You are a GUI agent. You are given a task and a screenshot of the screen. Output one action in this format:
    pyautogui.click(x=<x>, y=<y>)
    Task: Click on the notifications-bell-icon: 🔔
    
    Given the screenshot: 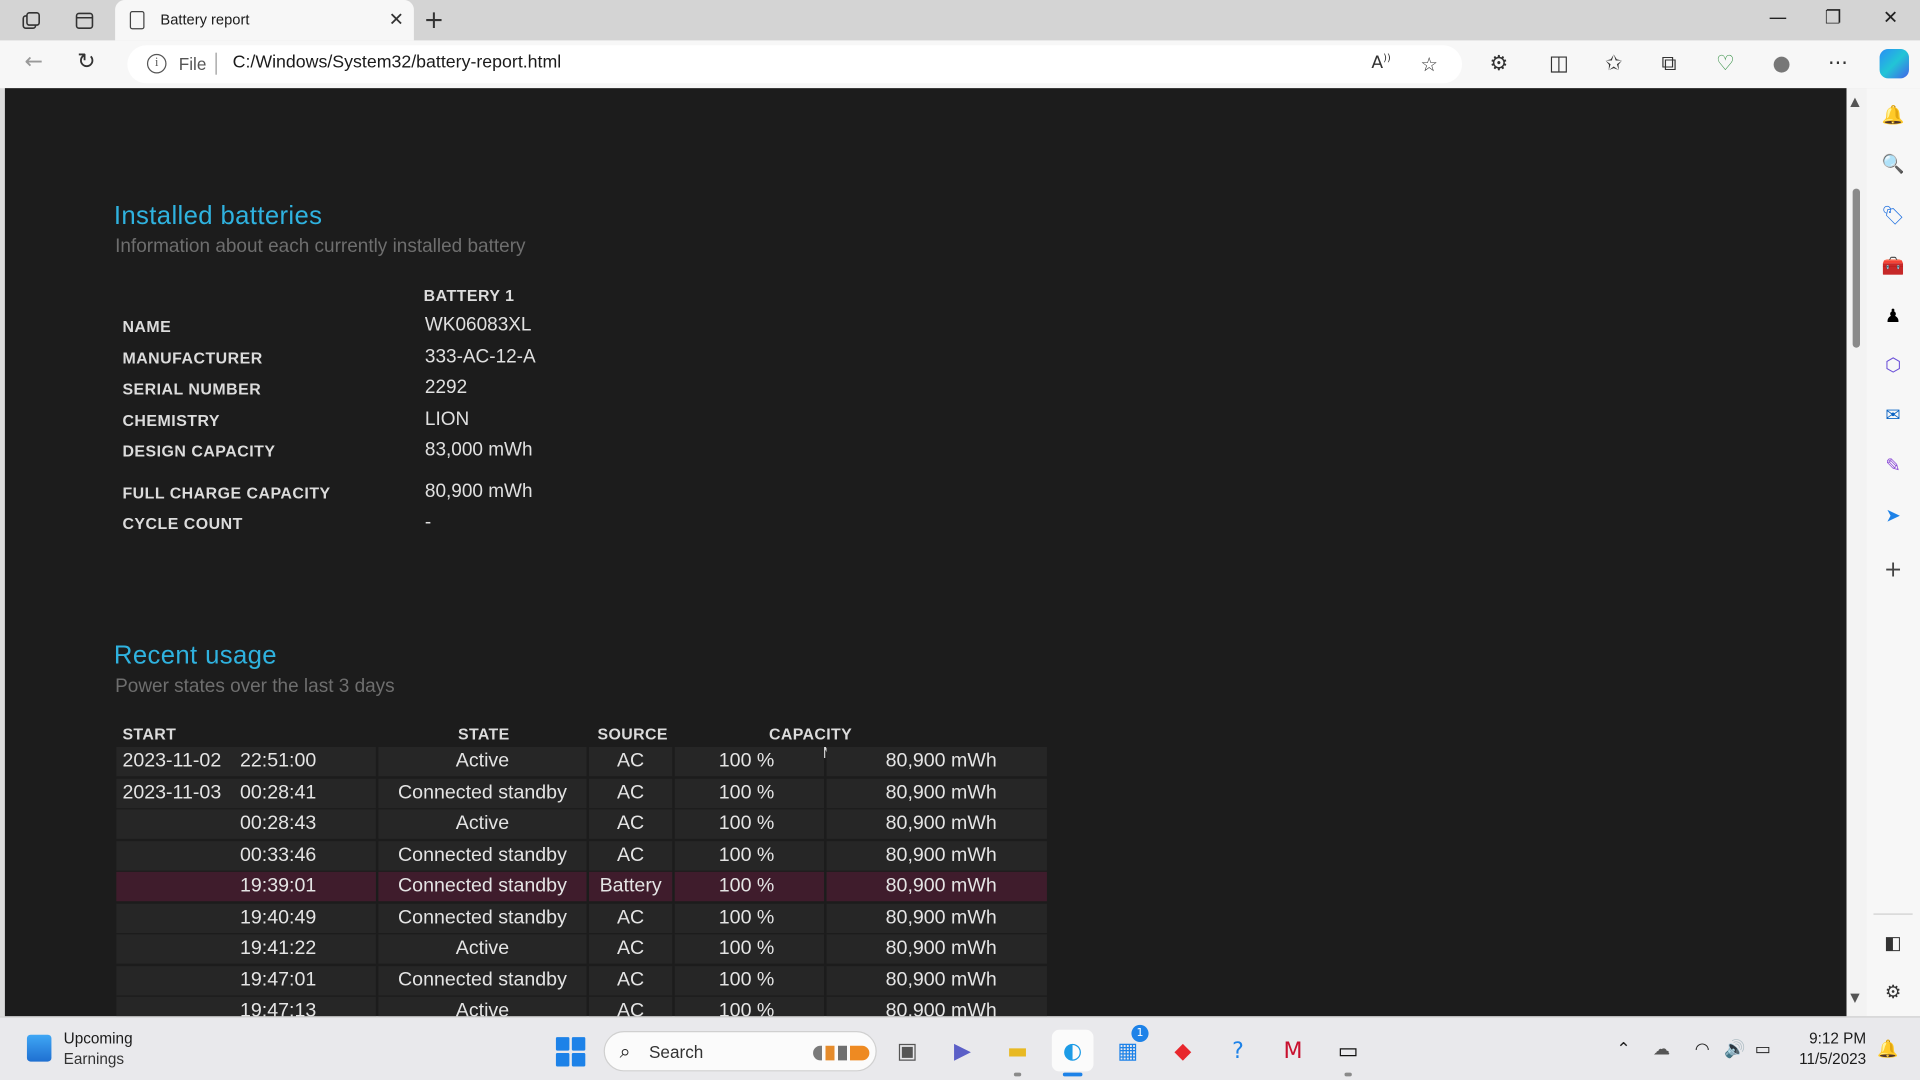 What is the action you would take?
    pyautogui.click(x=1893, y=115)
    